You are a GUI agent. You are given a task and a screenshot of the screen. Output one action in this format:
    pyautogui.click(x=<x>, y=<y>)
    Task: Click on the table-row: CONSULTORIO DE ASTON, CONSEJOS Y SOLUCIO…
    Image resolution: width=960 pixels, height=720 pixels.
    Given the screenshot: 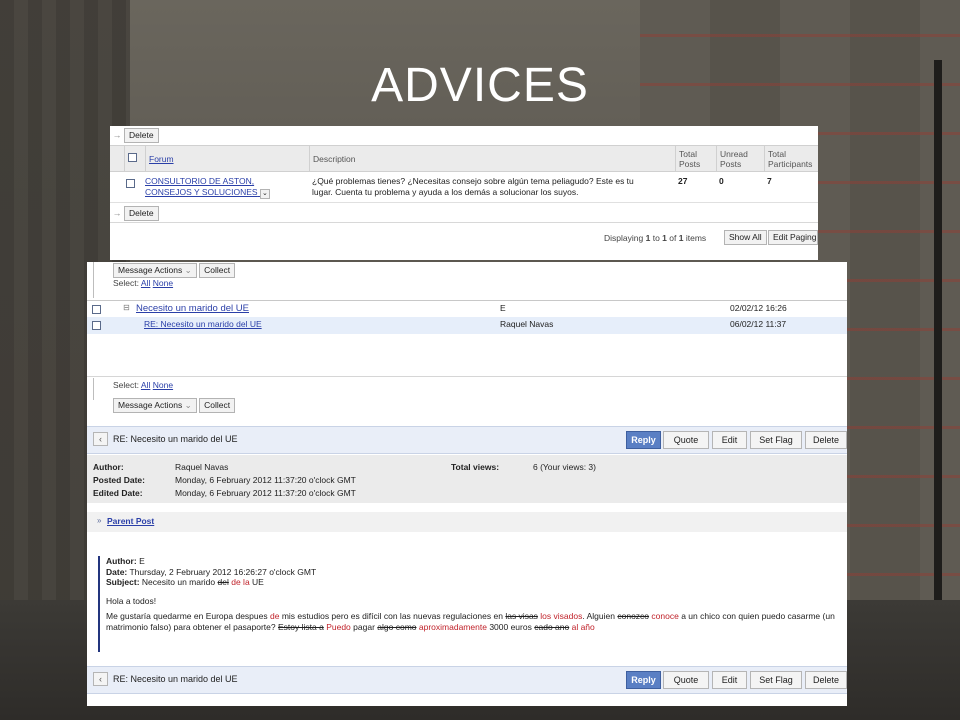 What is the action you would take?
    pyautogui.click(x=464, y=188)
    